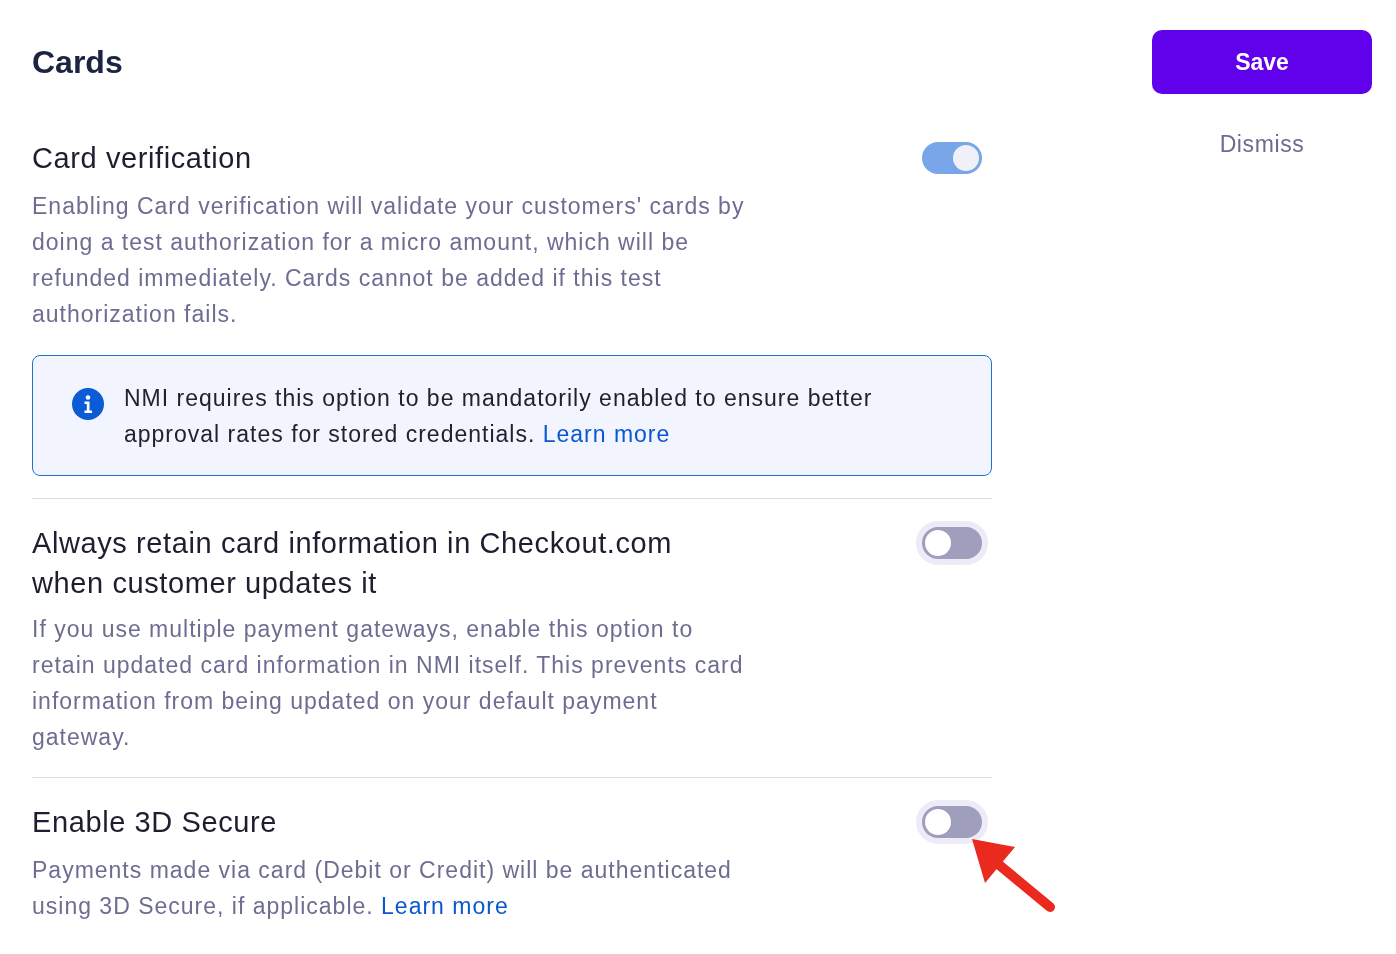  I want to click on save-button: Save, so click(1262, 62).